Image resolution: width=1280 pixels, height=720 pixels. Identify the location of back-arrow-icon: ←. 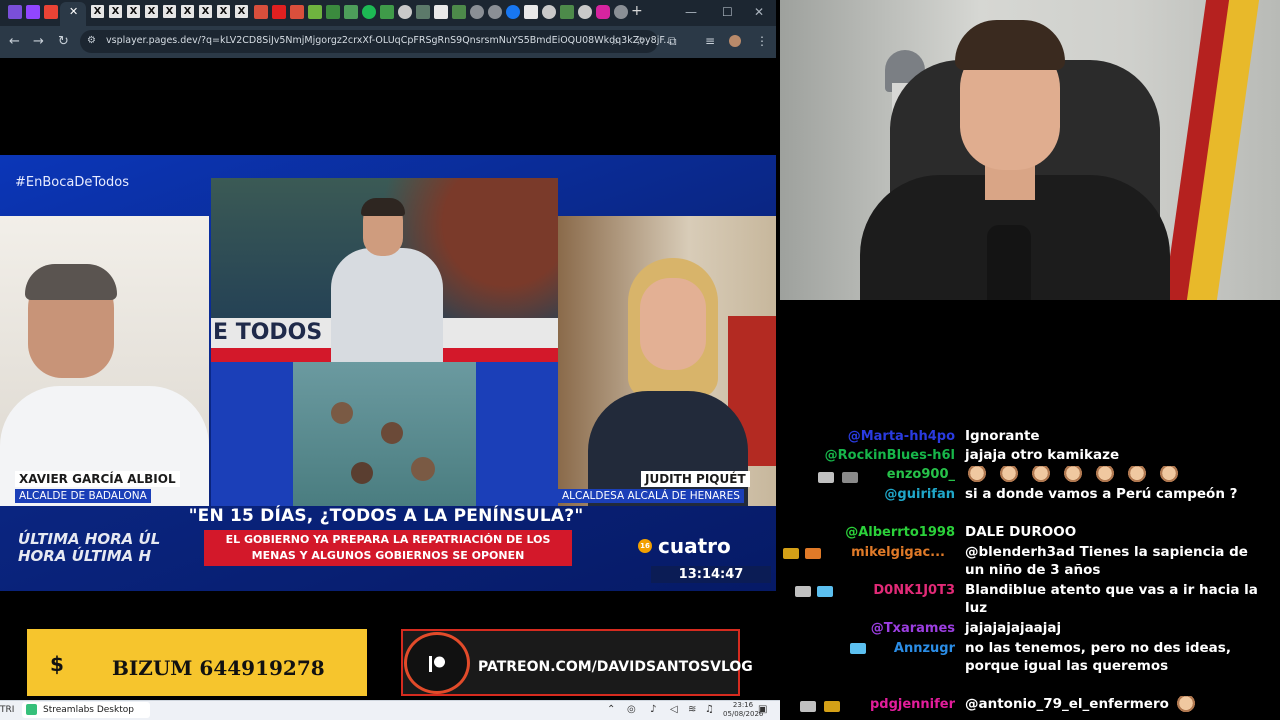
(14, 41).